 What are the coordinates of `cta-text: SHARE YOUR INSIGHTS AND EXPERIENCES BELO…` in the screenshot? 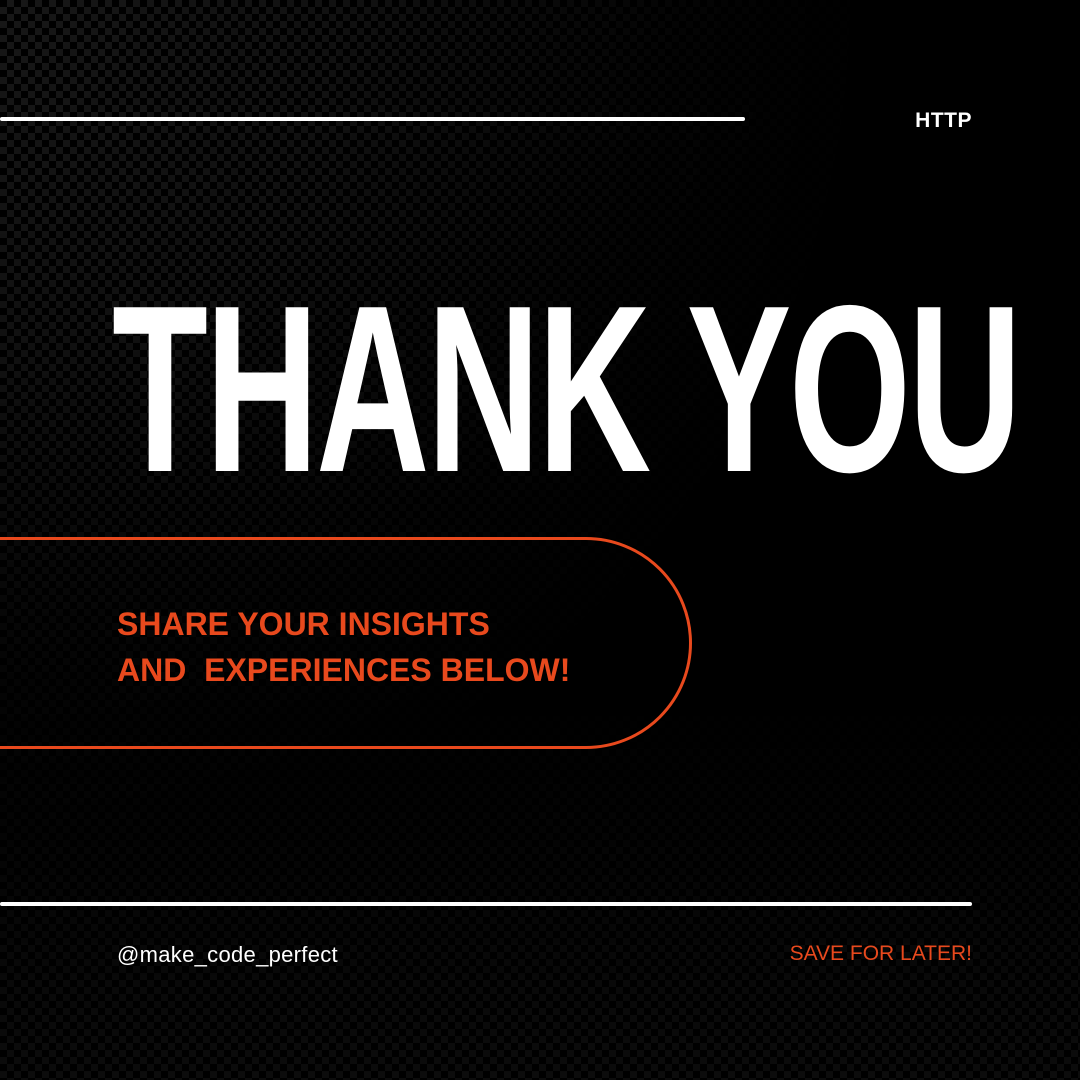 It's located at (343, 647).